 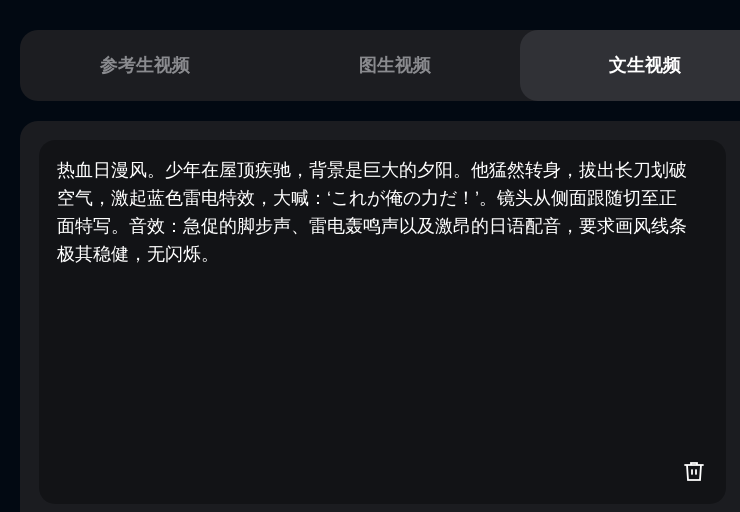 I want to click on tab: 参考生视频, so click(x=145, y=65).